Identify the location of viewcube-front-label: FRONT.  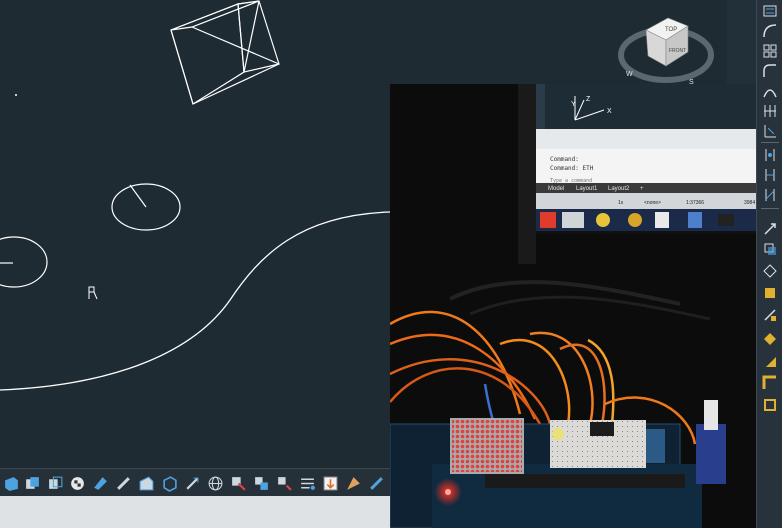
(677, 51).